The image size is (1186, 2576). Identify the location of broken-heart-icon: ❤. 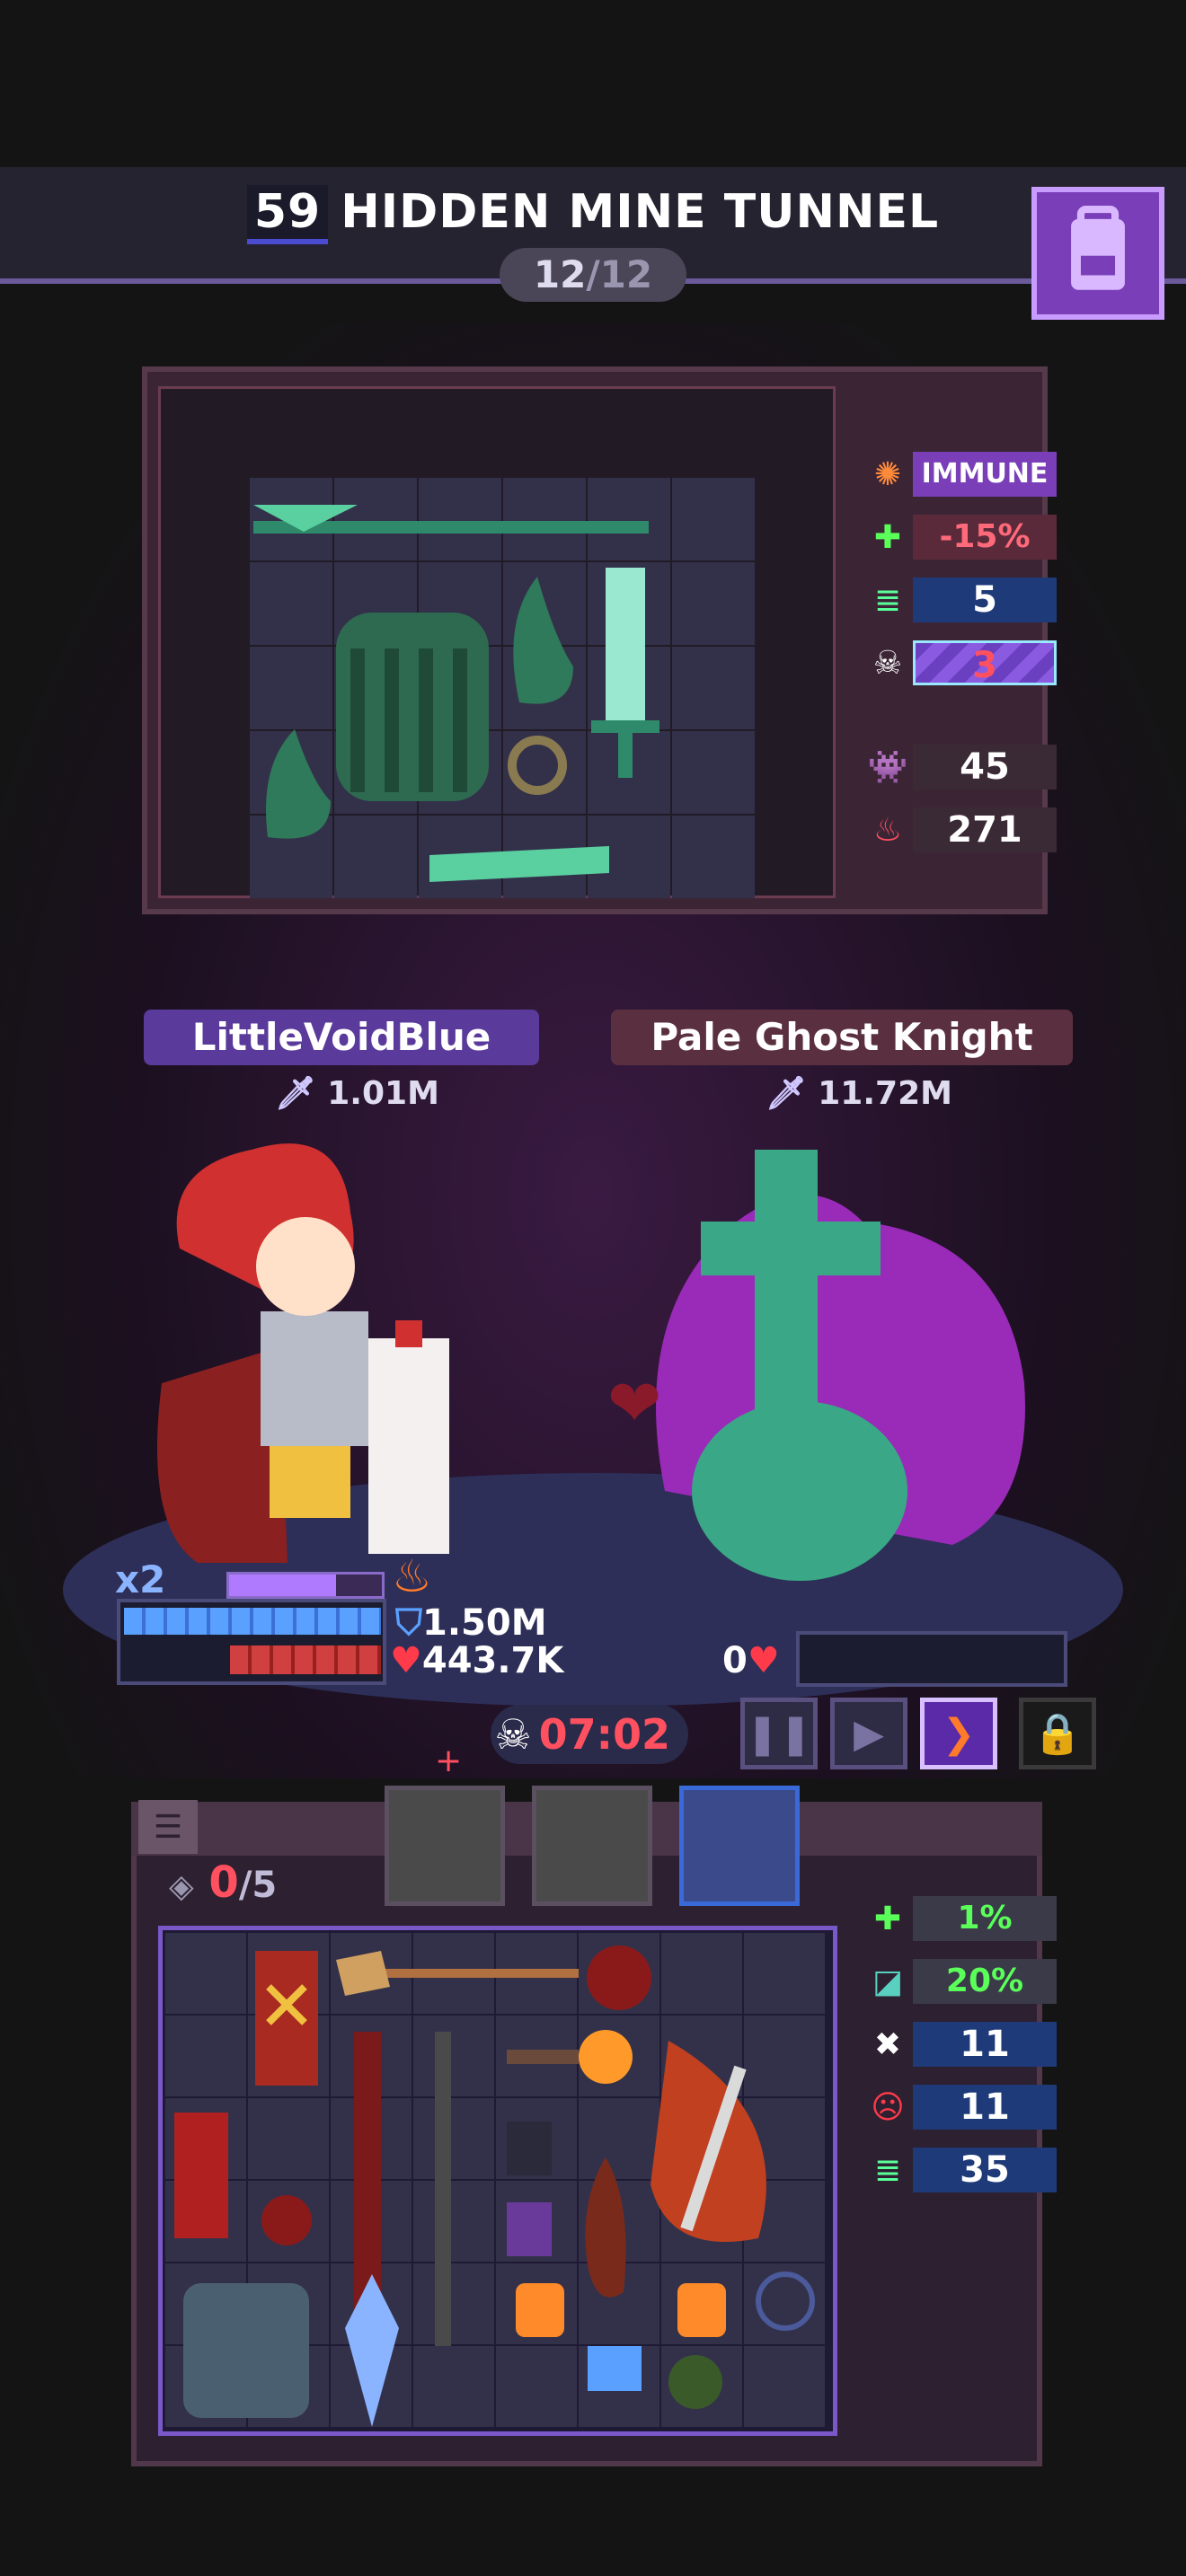
(634, 1403).